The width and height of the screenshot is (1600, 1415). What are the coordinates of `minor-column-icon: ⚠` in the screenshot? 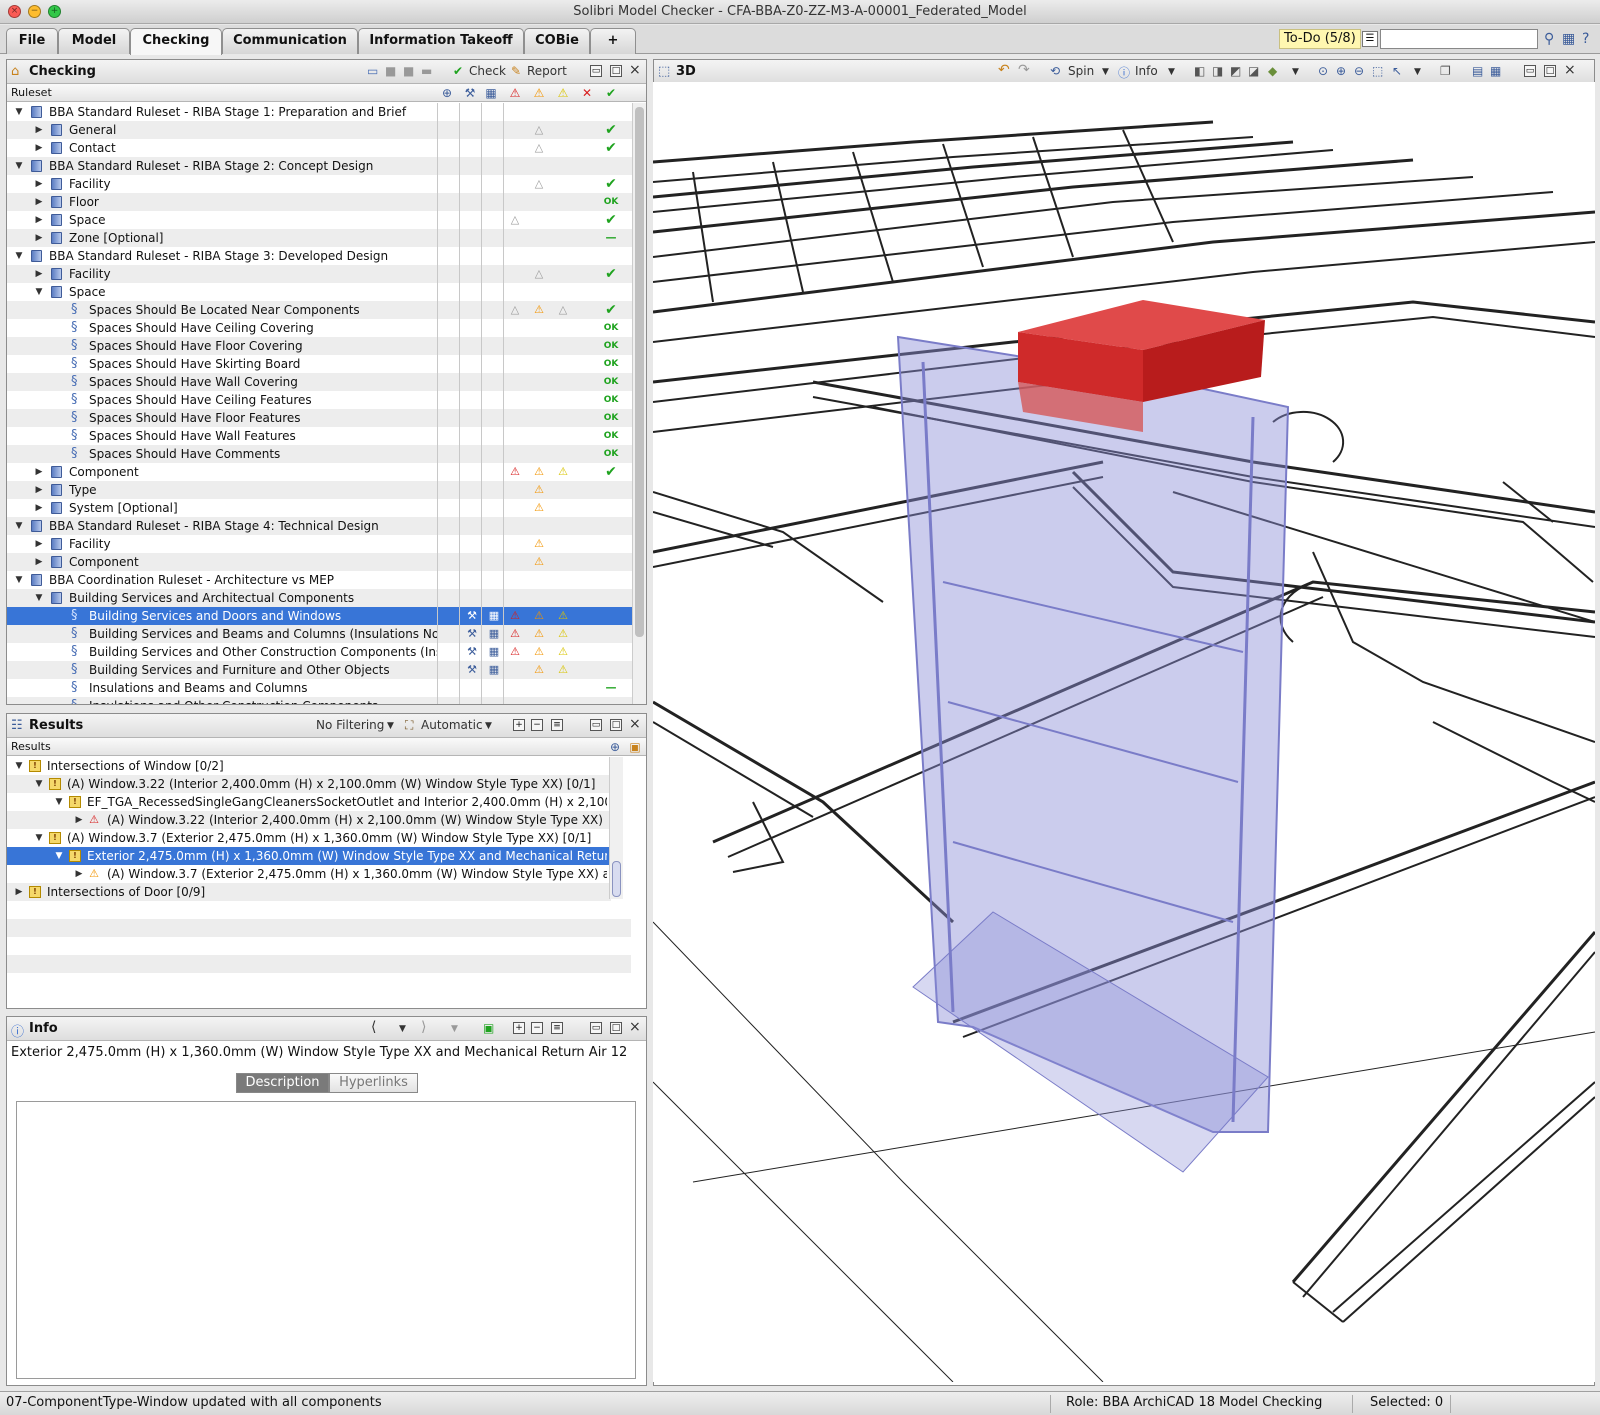 It's located at (563, 93).